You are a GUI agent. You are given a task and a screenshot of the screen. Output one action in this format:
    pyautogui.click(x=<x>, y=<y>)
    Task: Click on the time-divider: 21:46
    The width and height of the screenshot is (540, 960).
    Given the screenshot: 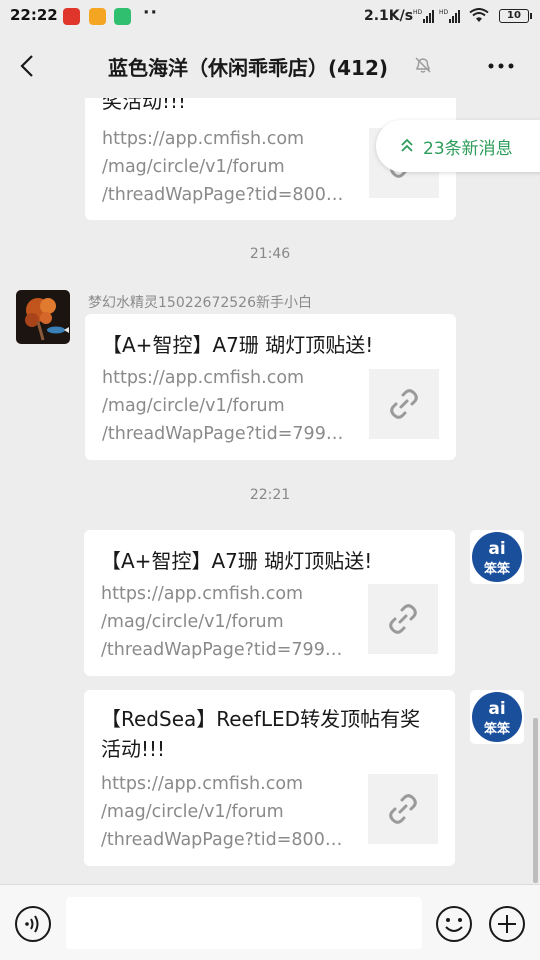 What is the action you would take?
    pyautogui.click(x=270, y=254)
    